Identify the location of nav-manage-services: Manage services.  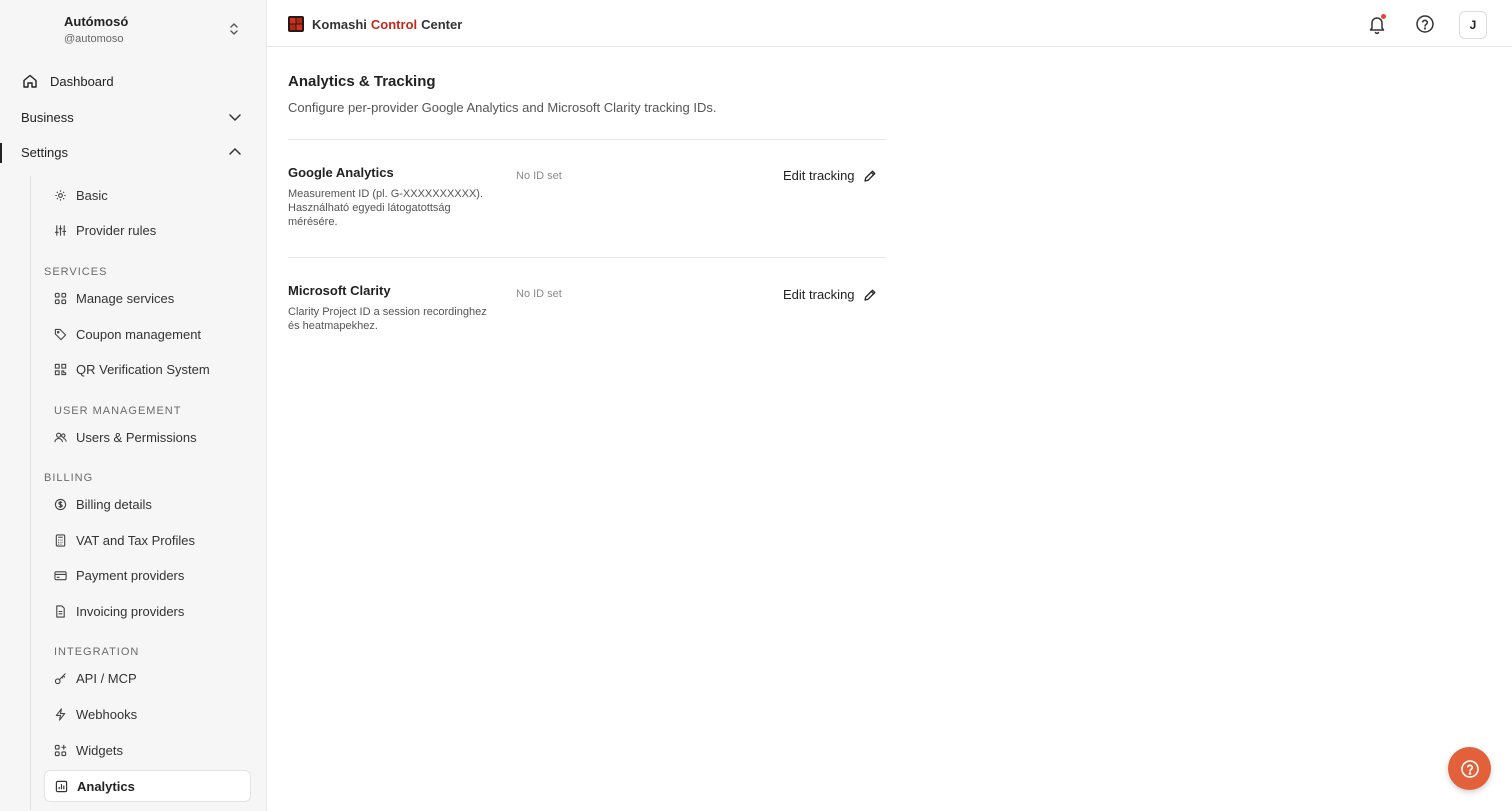
(114, 298).